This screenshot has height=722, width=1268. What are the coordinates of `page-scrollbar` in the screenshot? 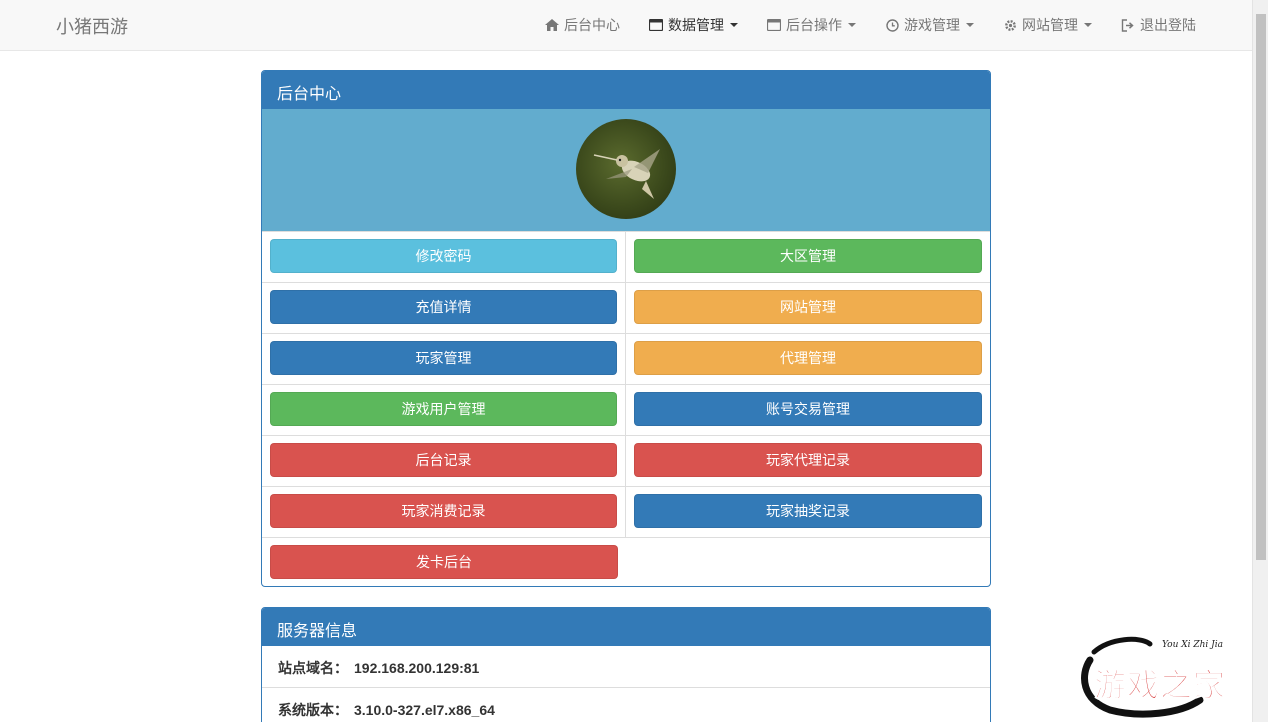 It's located at (1260, 361).